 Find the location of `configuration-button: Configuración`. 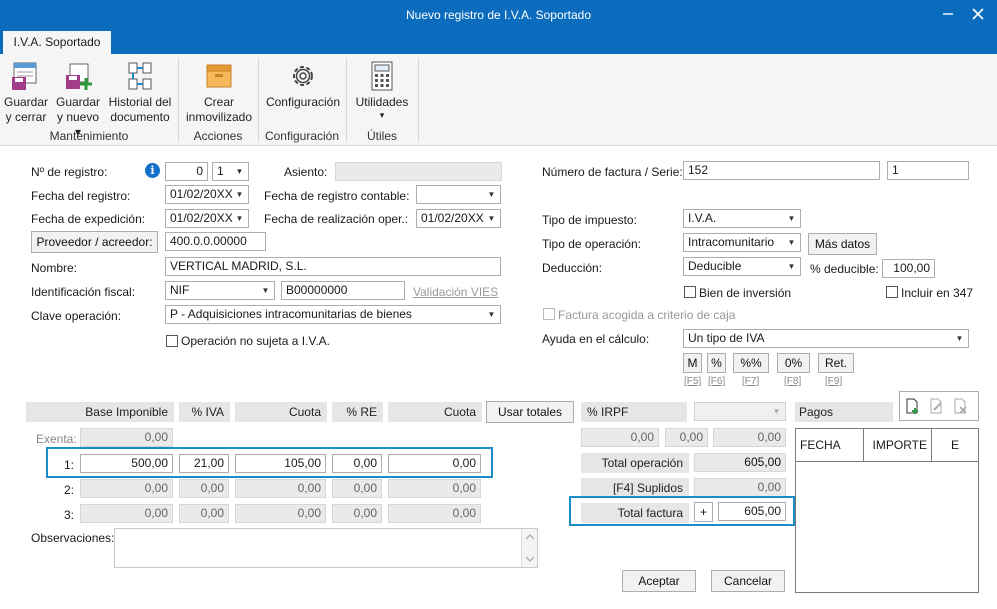

configuration-button: Configuración is located at coordinates (303, 85).